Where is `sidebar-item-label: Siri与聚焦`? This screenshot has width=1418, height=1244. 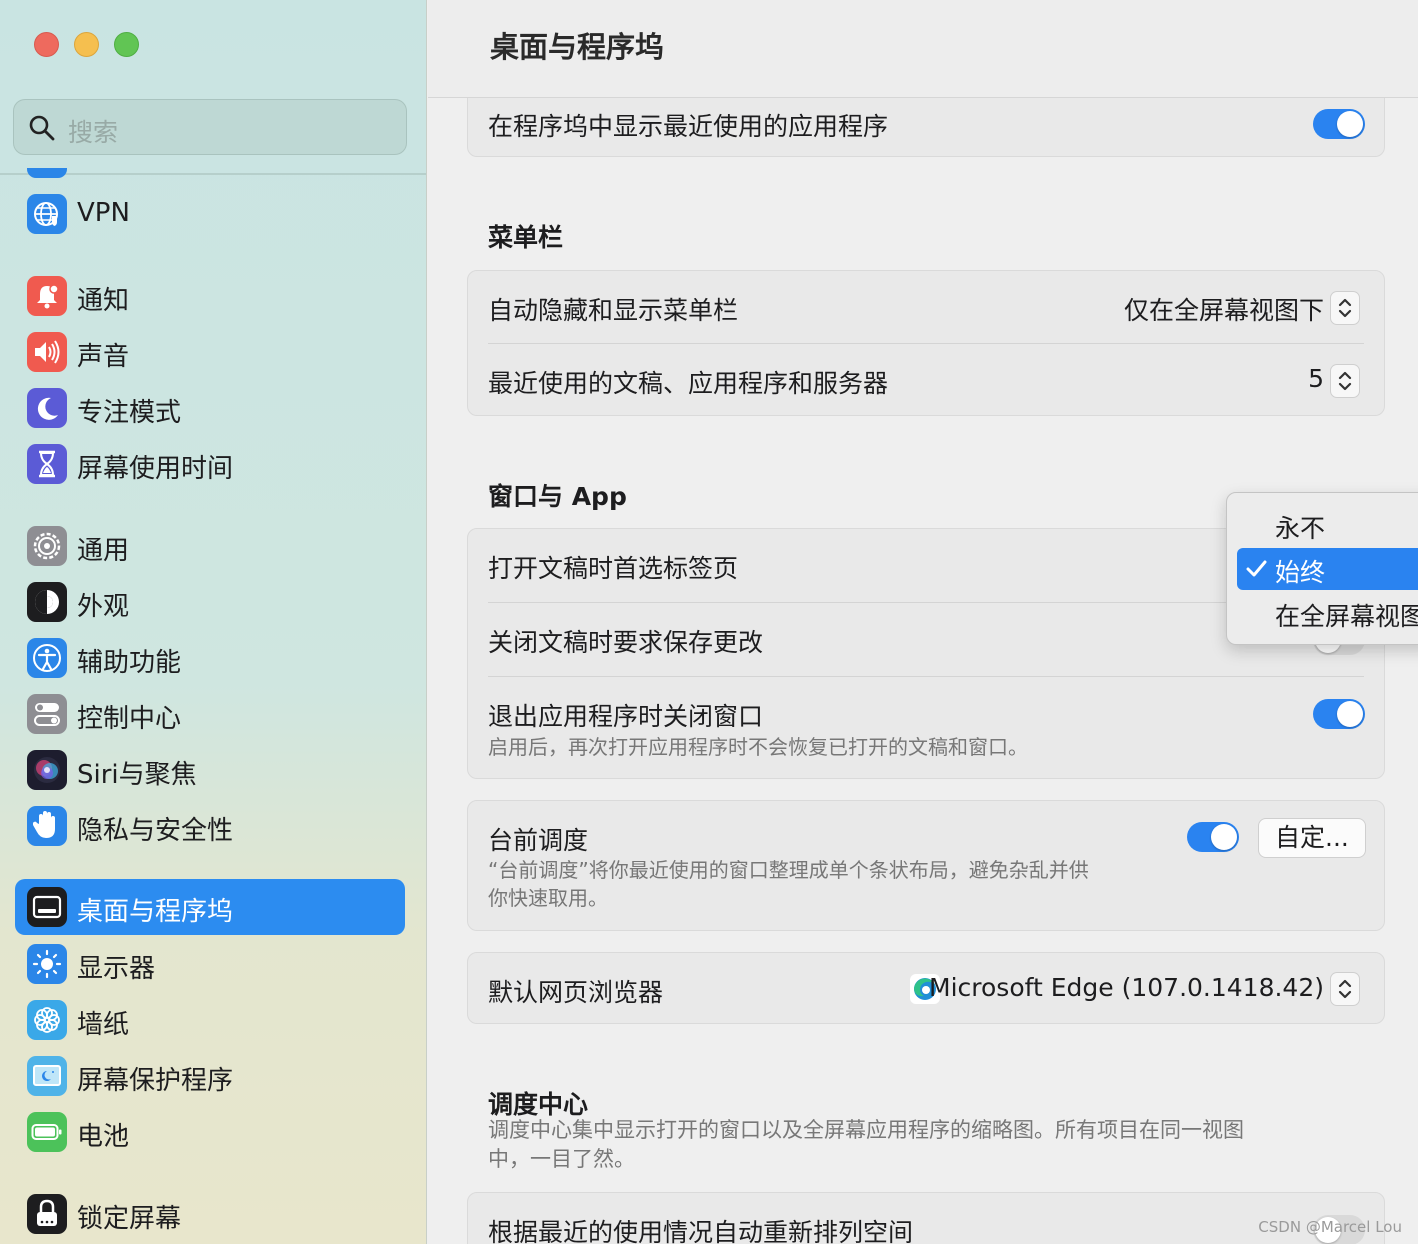 sidebar-item-label: Siri与聚焦 is located at coordinates (137, 775).